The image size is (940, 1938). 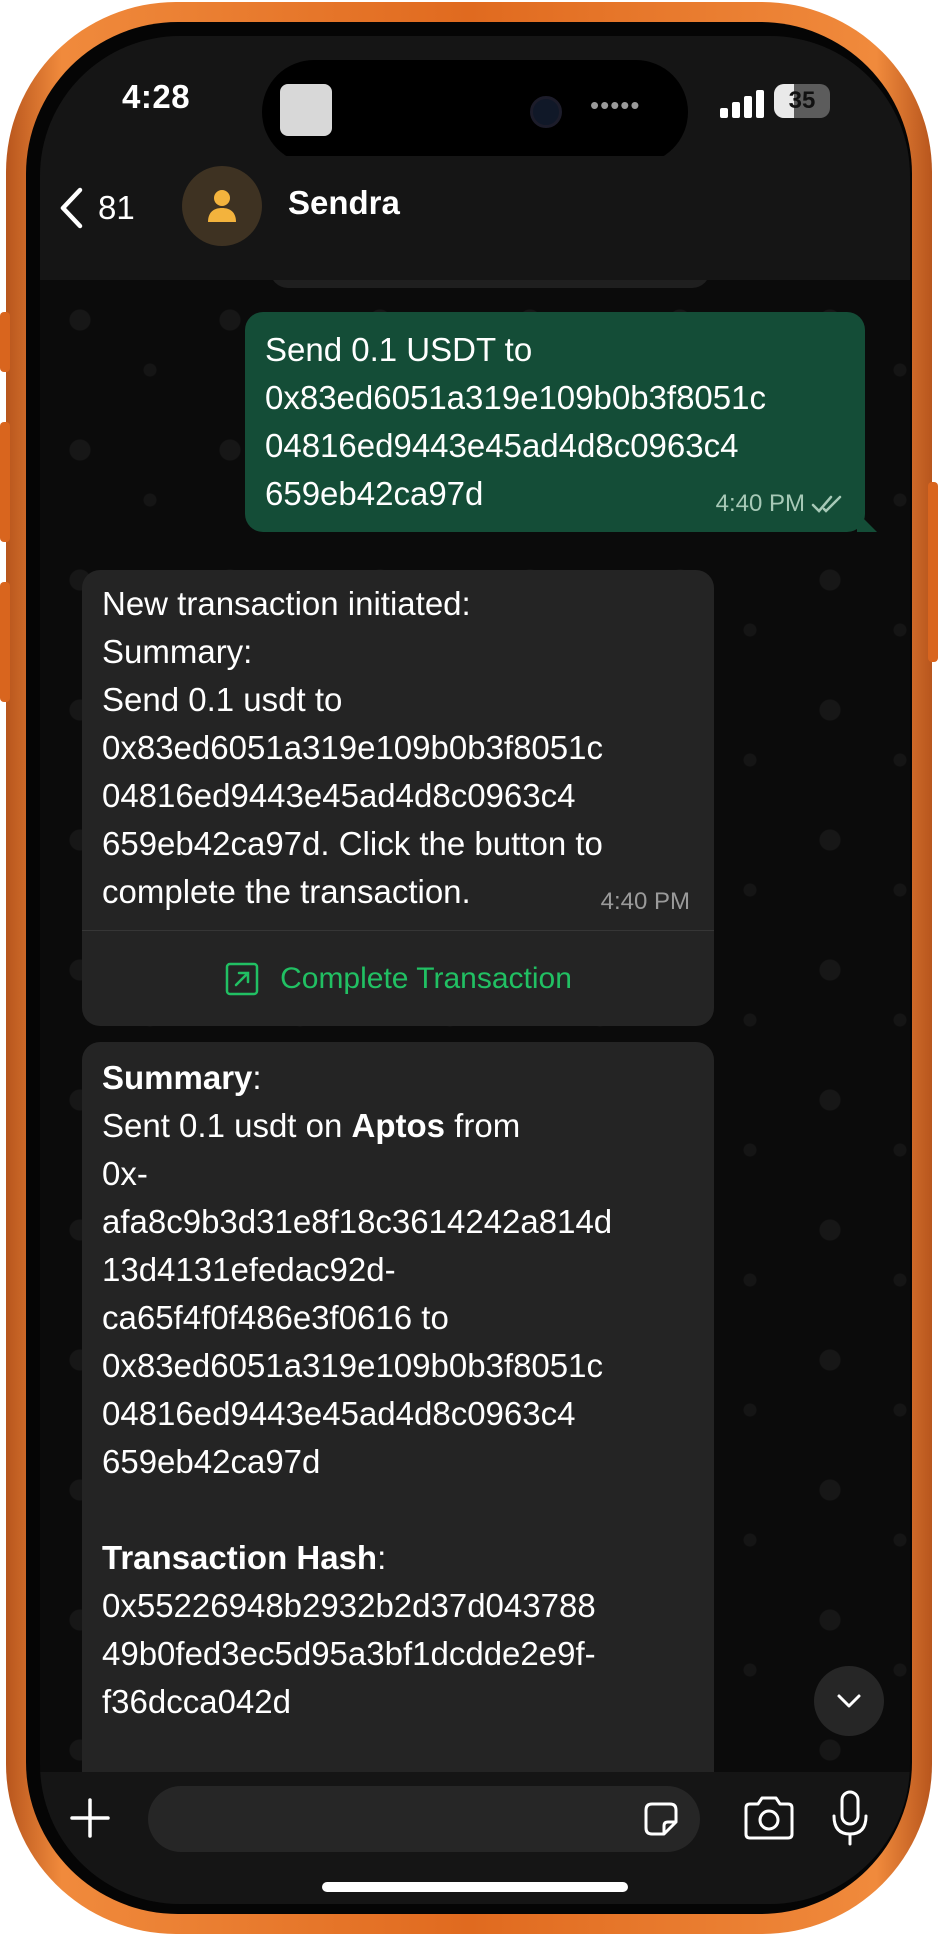 What do you see at coordinates (227, 1125) in the screenshot?
I see `sent-prefix: Sent 0.1 usdt on` at bounding box center [227, 1125].